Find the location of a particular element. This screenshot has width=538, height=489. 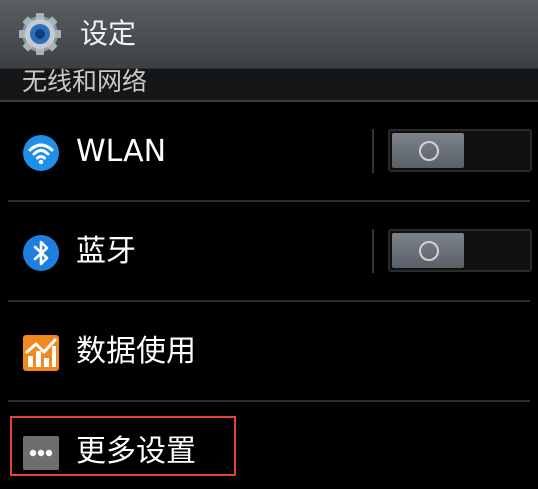

wlan-toggle is located at coordinates (460, 150).